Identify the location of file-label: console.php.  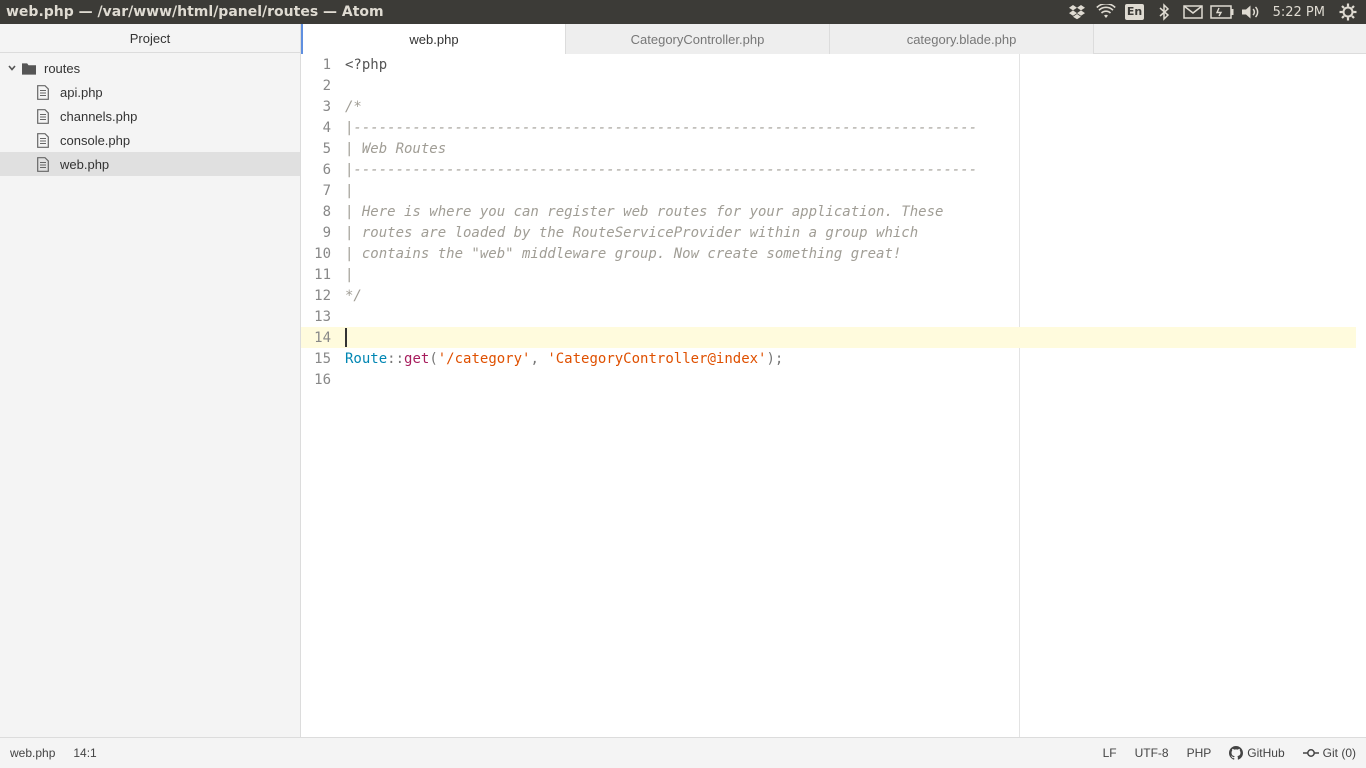
(95, 140).